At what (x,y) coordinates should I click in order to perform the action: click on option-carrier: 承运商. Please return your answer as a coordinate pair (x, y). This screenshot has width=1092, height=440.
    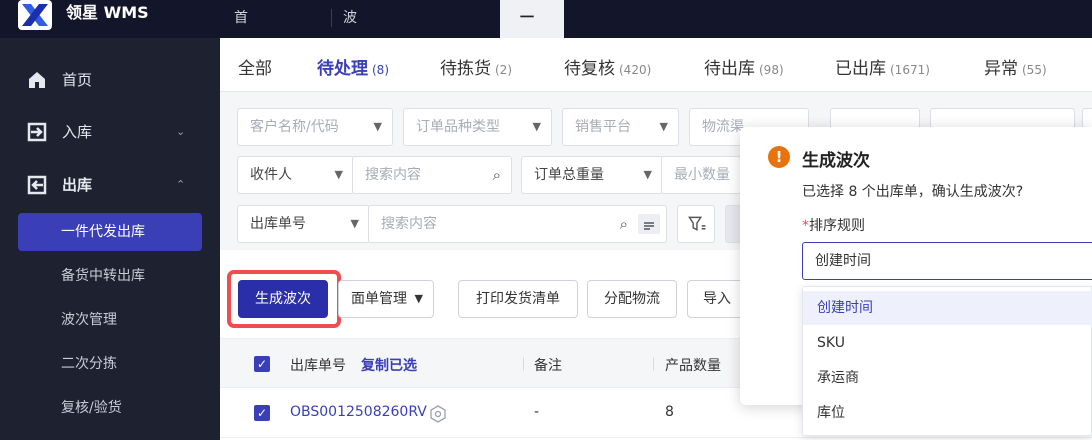
    Looking at the image, I should click on (947, 378).